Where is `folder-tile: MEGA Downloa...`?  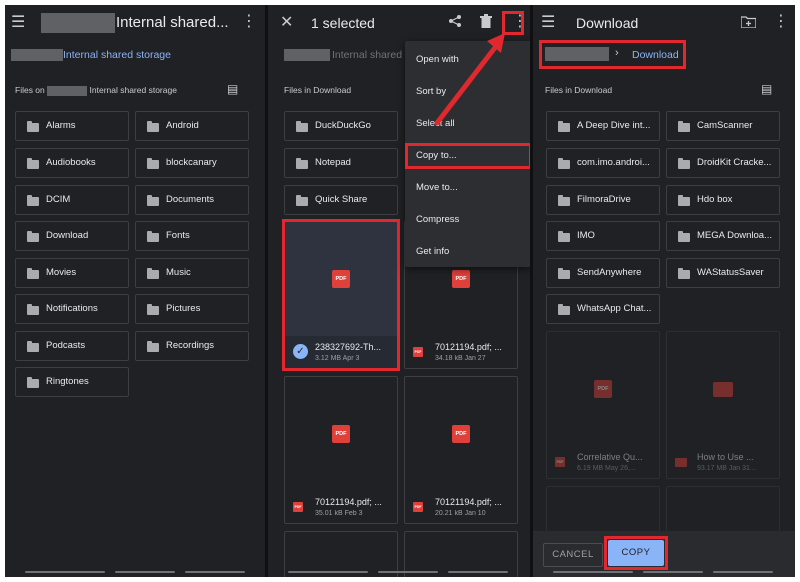
folder-tile: MEGA Downloa... is located at coordinates (723, 236).